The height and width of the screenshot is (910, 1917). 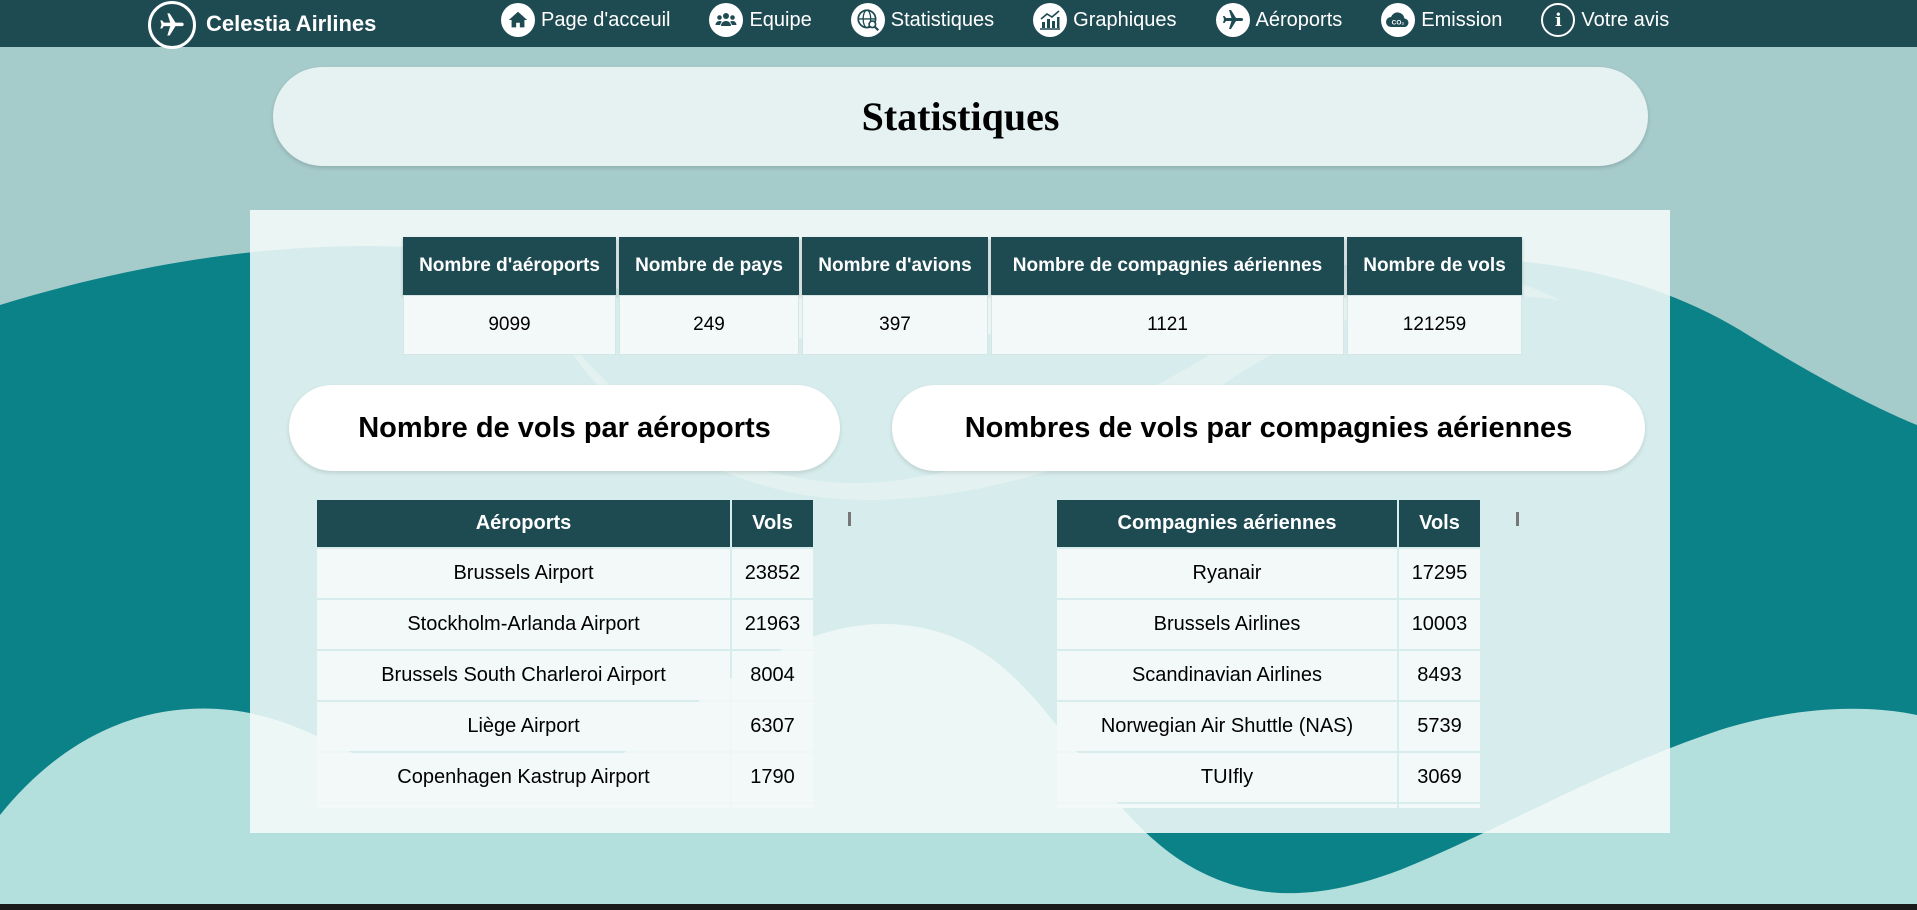 What do you see at coordinates (772, 624) in the screenshot?
I see `flight-count: 21963` at bounding box center [772, 624].